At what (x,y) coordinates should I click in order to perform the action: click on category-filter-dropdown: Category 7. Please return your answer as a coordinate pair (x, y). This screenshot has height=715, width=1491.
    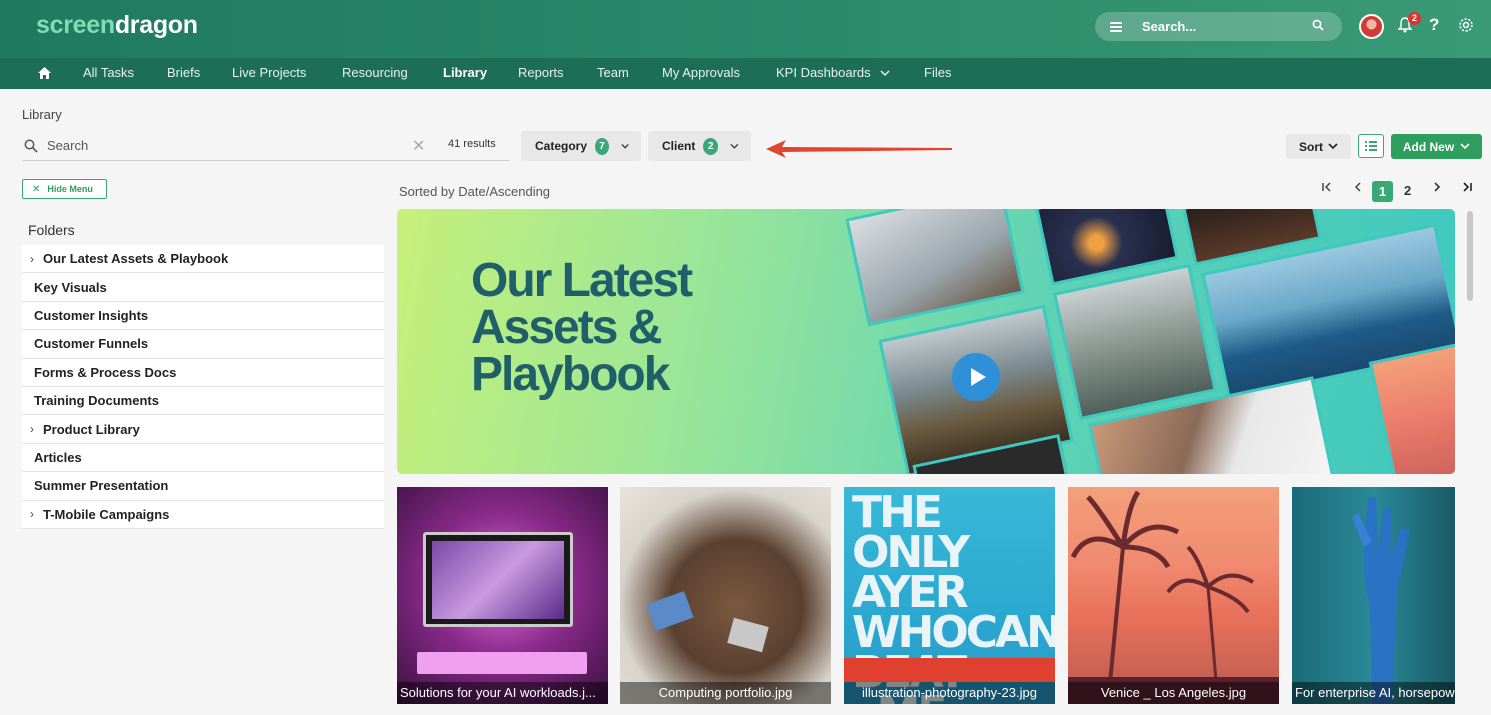
    Looking at the image, I should click on (581, 146).